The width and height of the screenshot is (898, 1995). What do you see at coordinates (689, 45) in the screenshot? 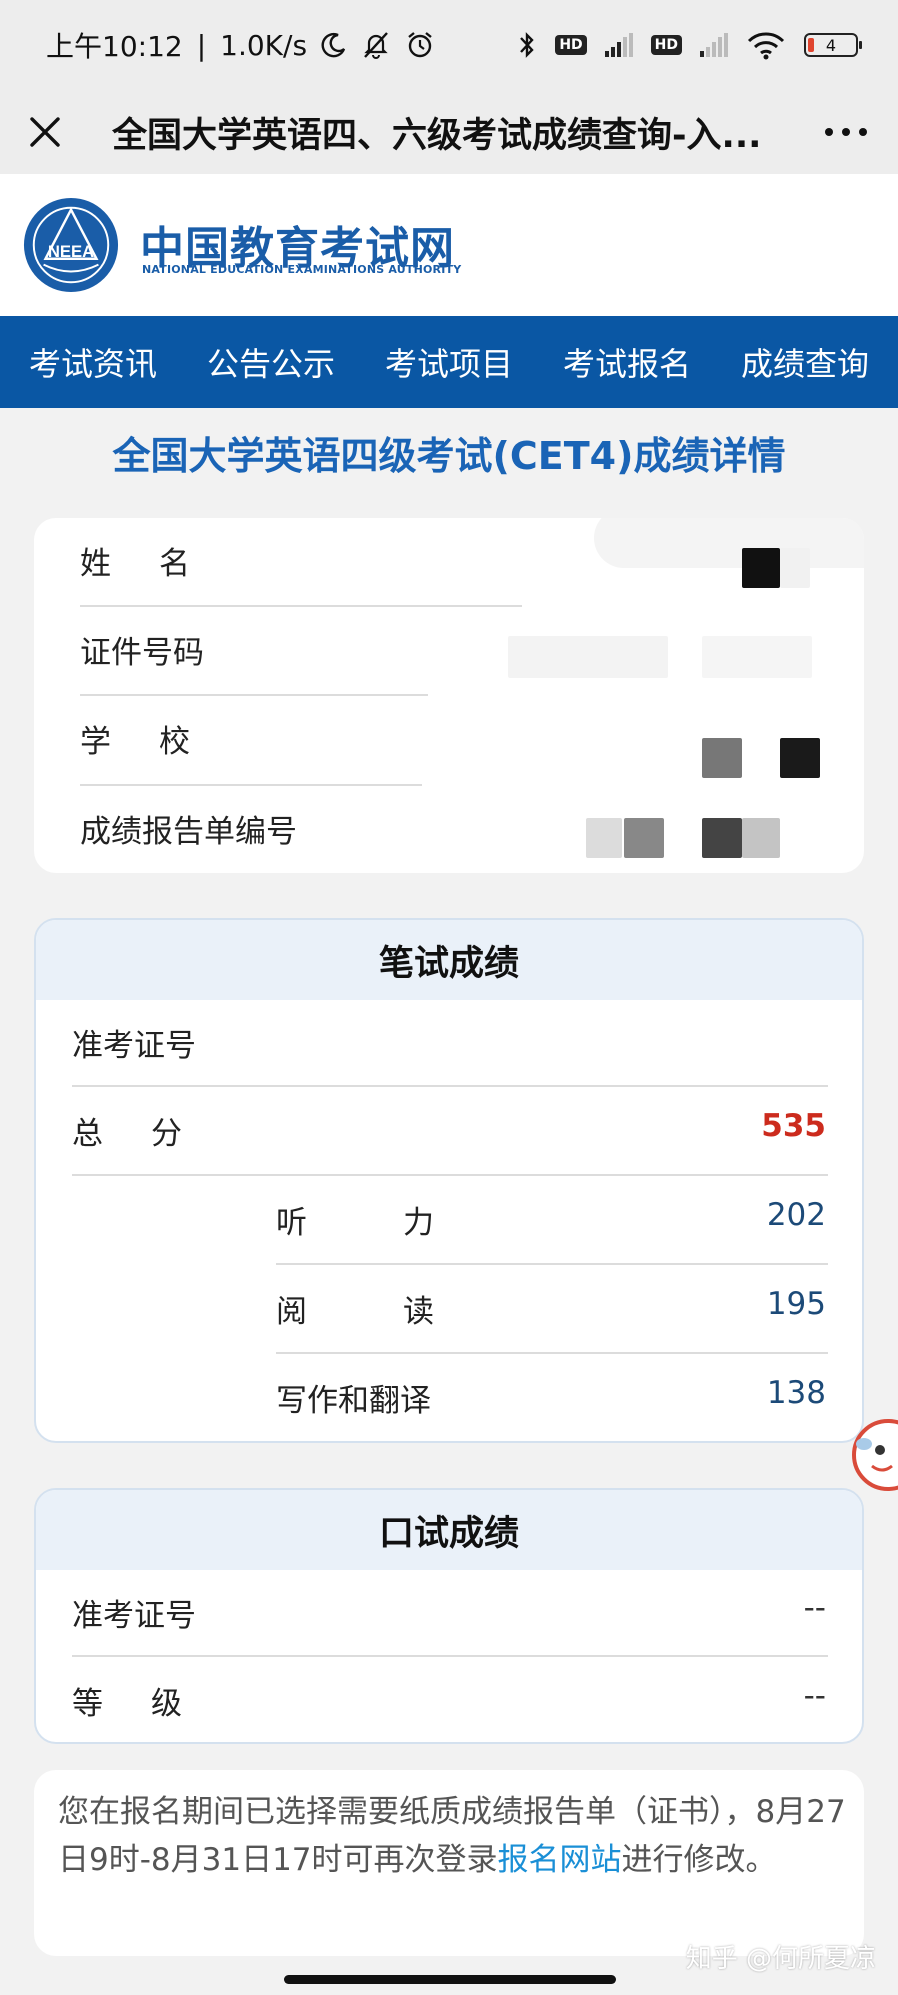
I see `status-right: HD HD 4` at bounding box center [689, 45].